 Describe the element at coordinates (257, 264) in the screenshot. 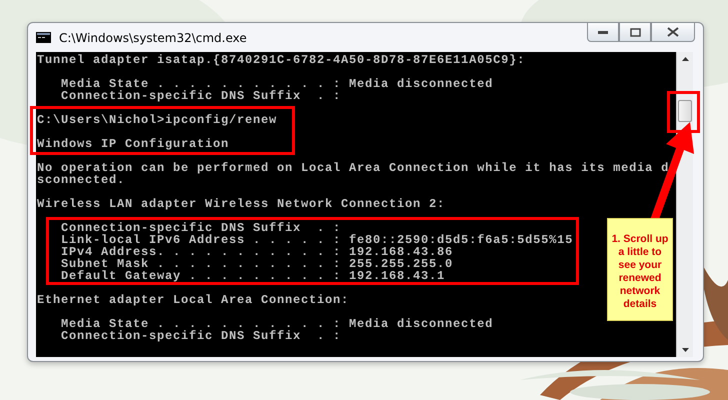

I see `console-line: Subnet Mask . . . . . . . . . . . : 255.255.255.0` at that location.